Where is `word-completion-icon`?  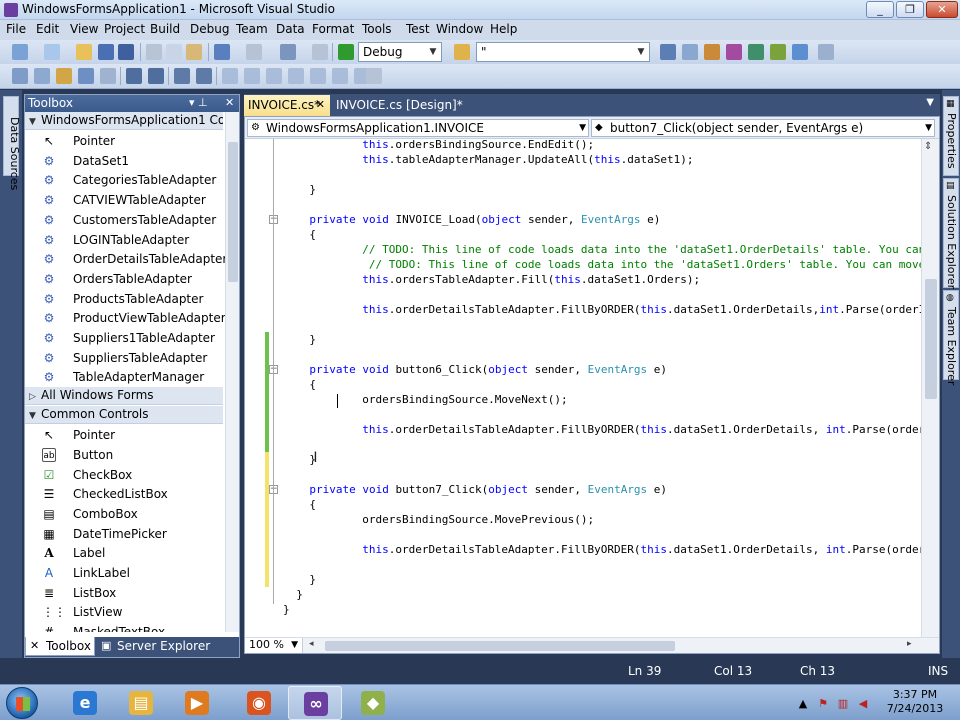 word-completion-icon is located at coordinates (86, 76).